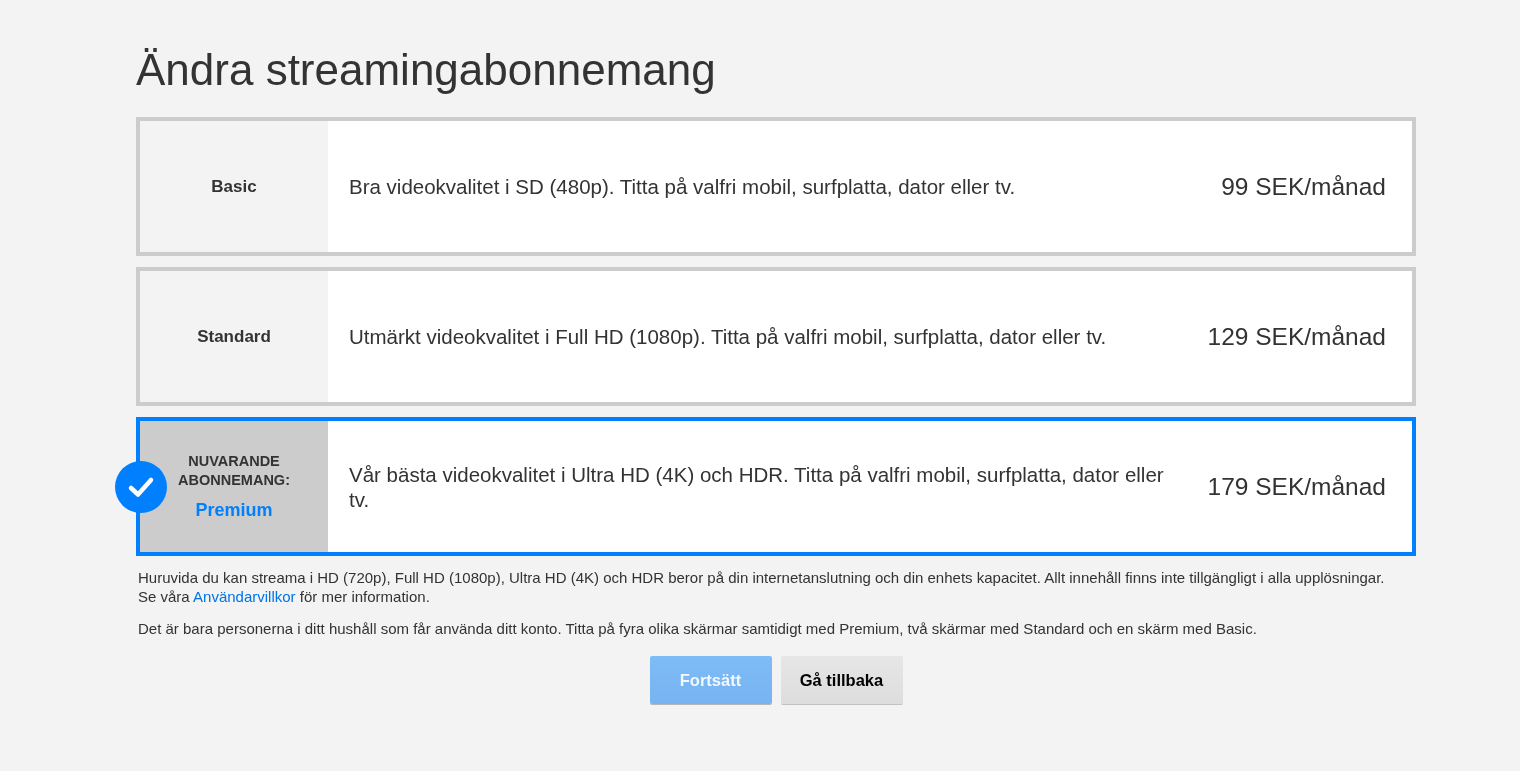 This screenshot has width=1520, height=771. What do you see at coordinates (234, 186) in the screenshot?
I see `plan-name: Basic` at bounding box center [234, 186].